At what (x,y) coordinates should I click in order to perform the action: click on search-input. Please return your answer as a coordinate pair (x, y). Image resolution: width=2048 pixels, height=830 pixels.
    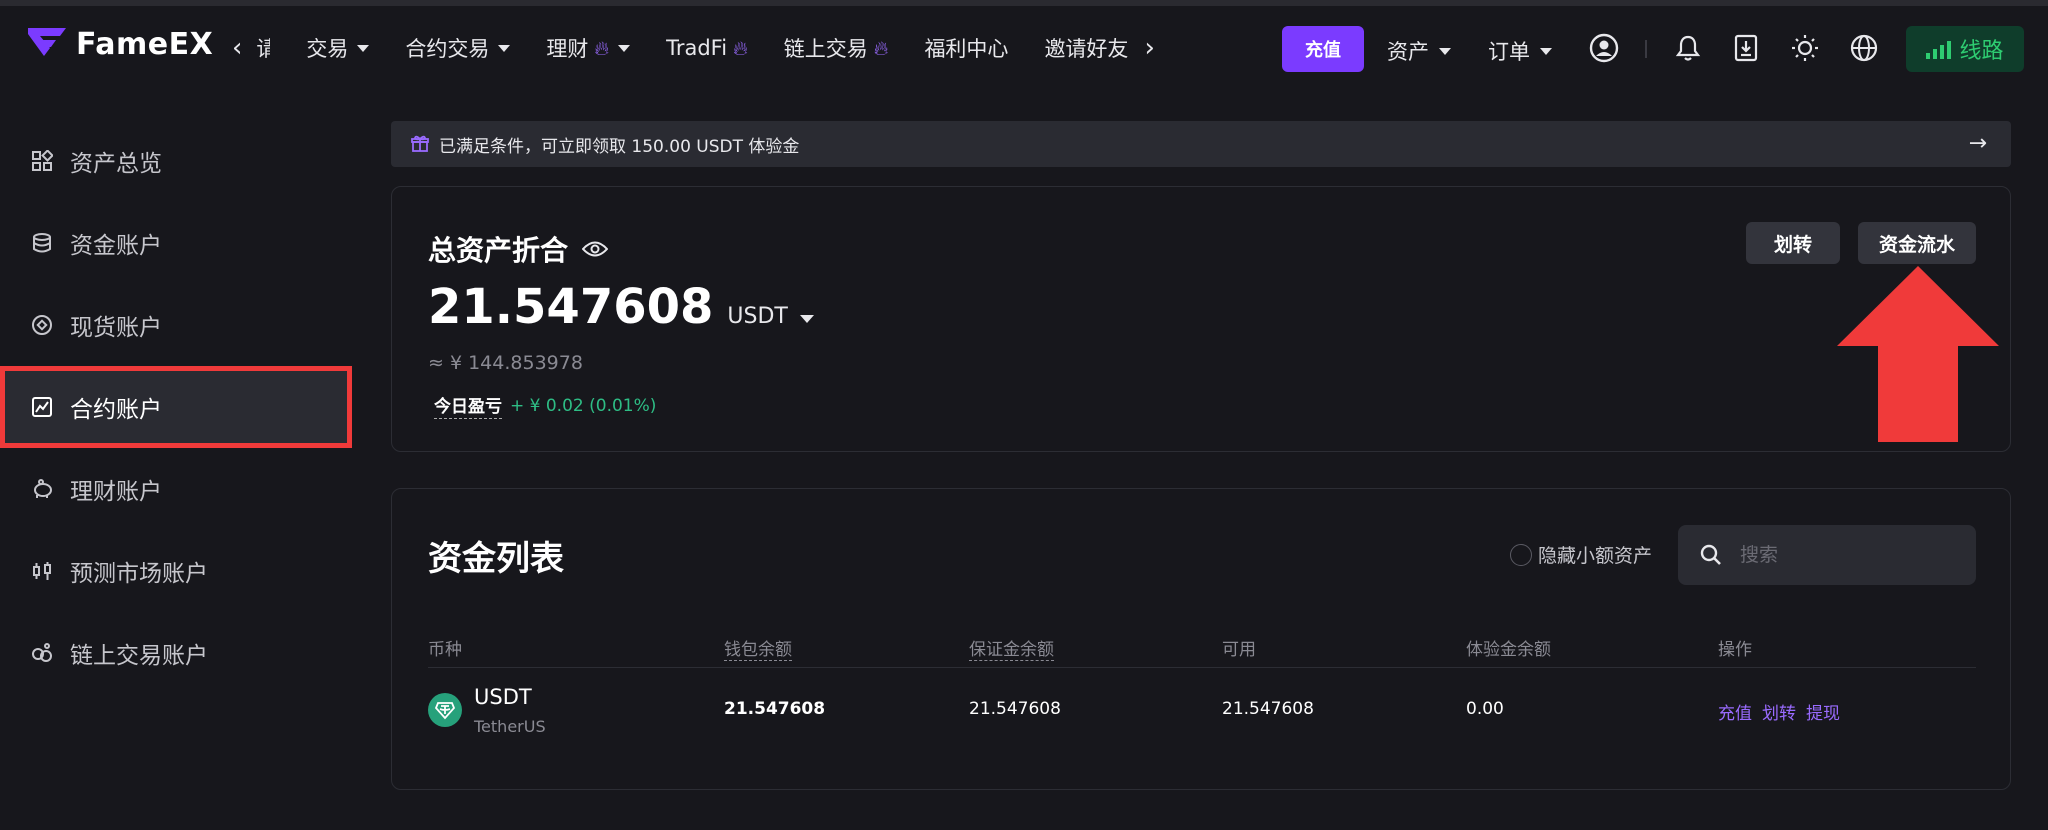
    Looking at the image, I should click on (1850, 555).